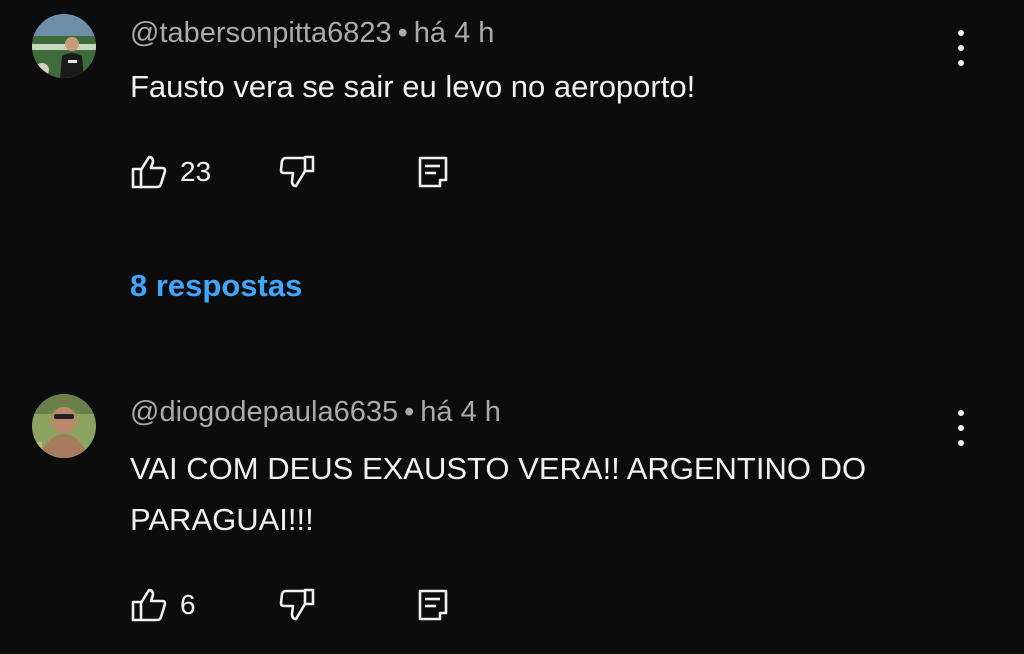 The height and width of the screenshot is (654, 1024). I want to click on comment-actions: 6, so click(295, 605).